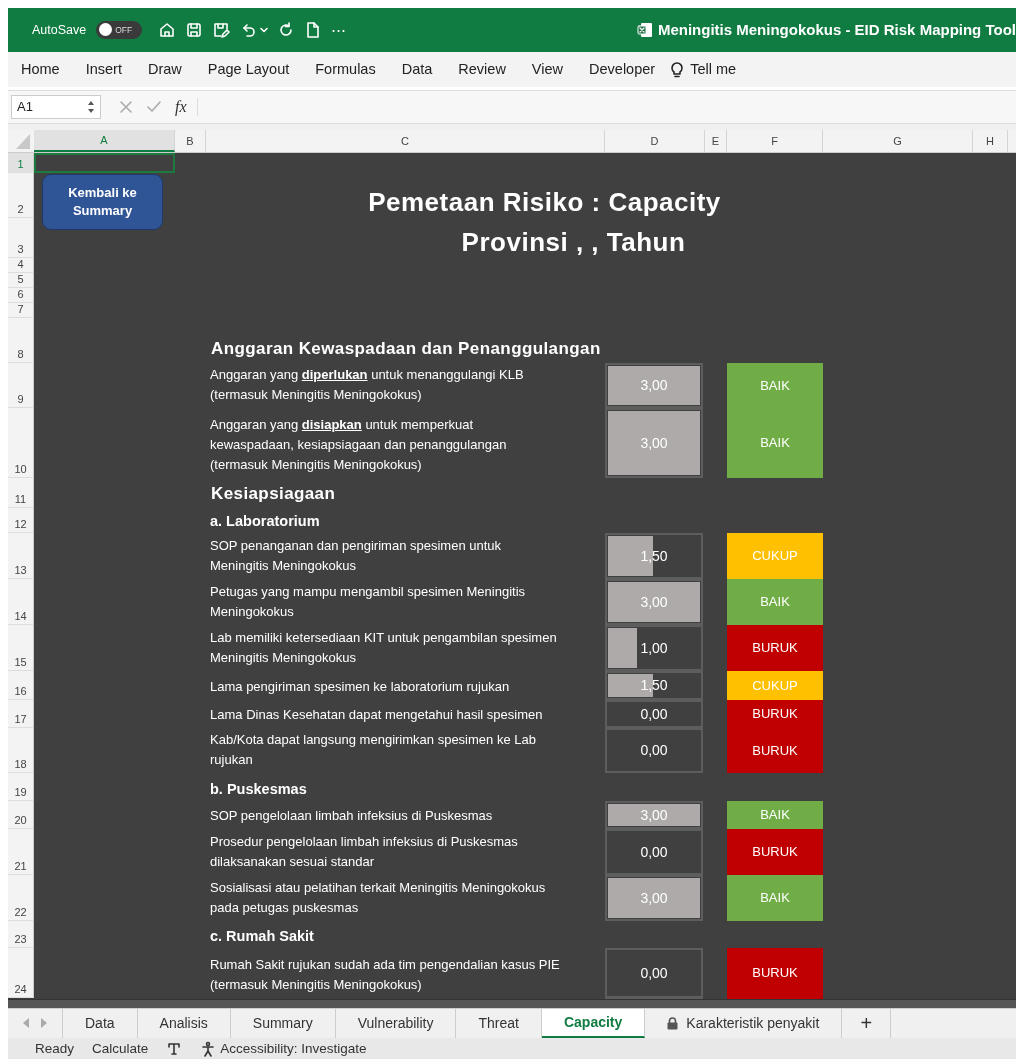  What do you see at coordinates (208, 1048) in the screenshot?
I see `accessibility-icon` at bounding box center [208, 1048].